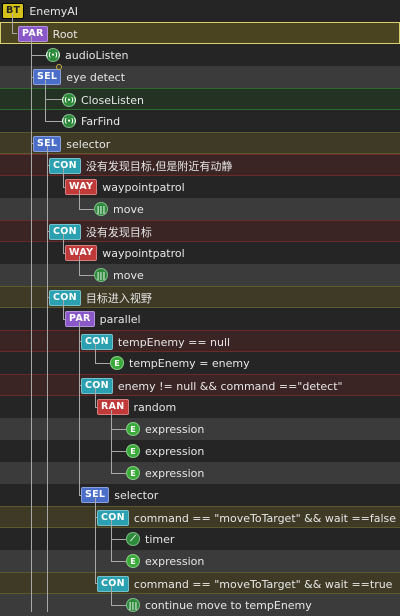 Image resolution: width=400 pixels, height=616 pixels. I want to click on tree-node: SEL eye detect, so click(79, 77).